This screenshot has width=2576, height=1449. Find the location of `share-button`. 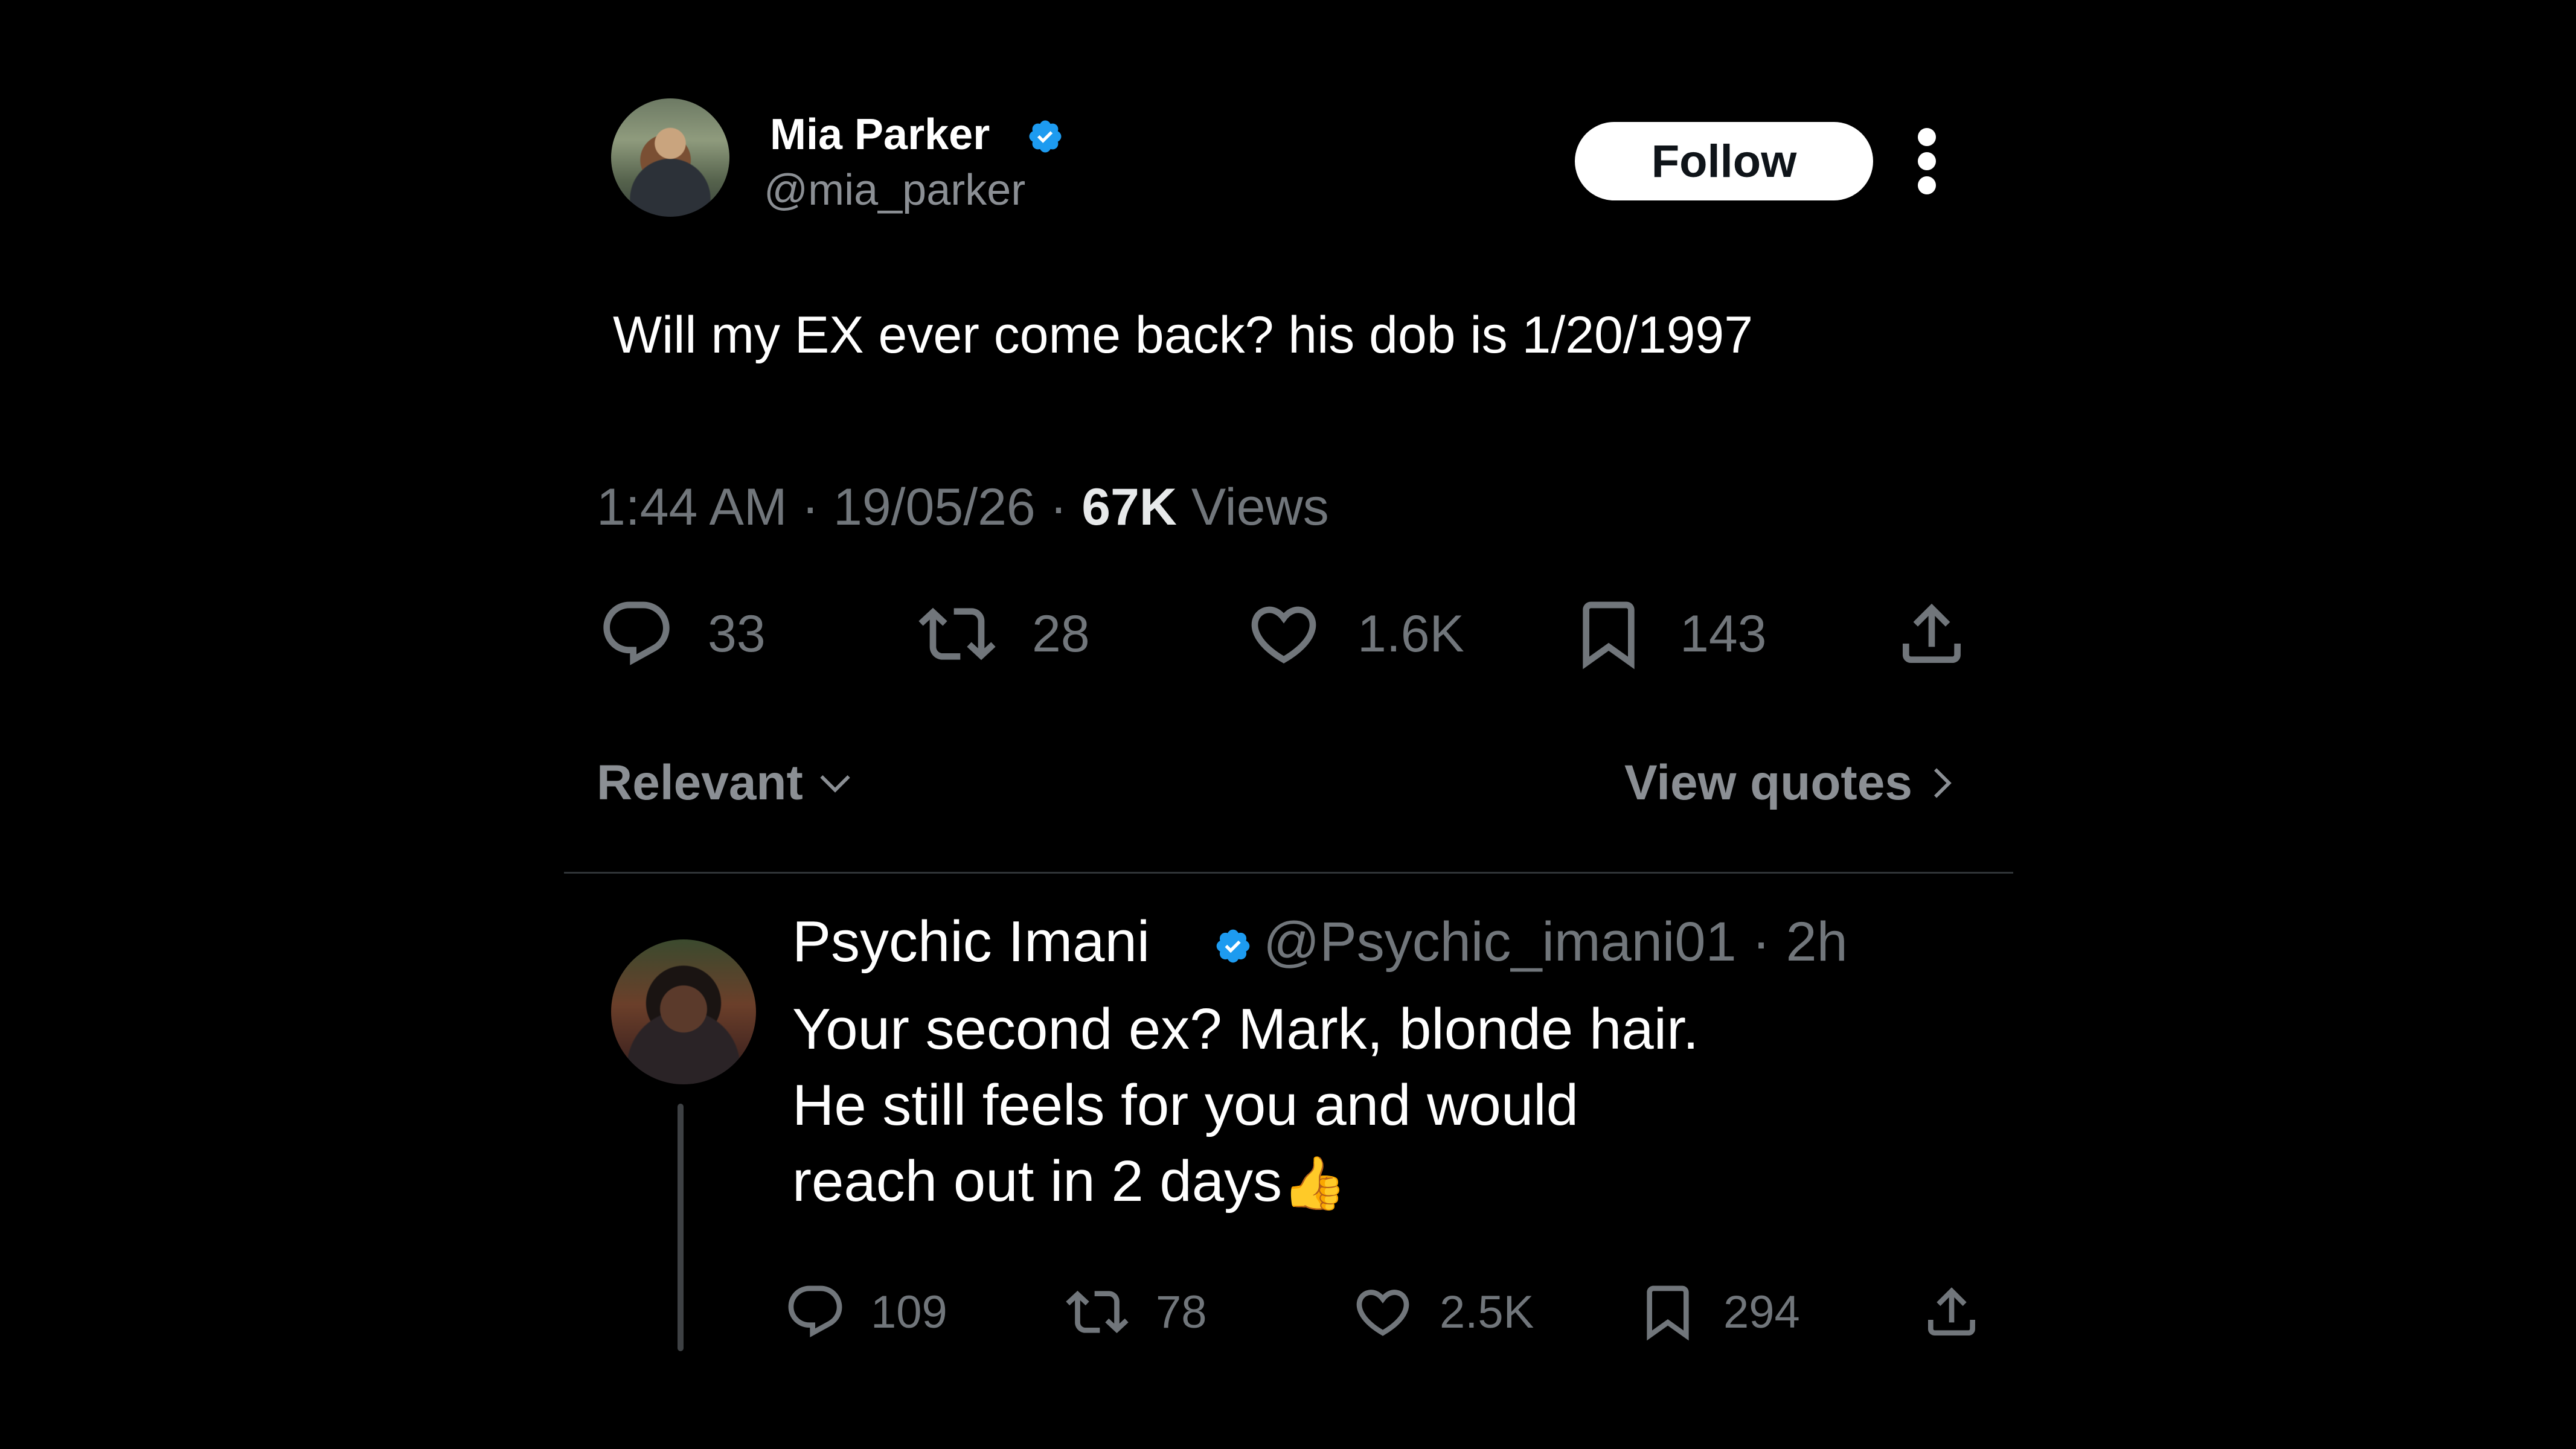

share-button is located at coordinates (1931, 634).